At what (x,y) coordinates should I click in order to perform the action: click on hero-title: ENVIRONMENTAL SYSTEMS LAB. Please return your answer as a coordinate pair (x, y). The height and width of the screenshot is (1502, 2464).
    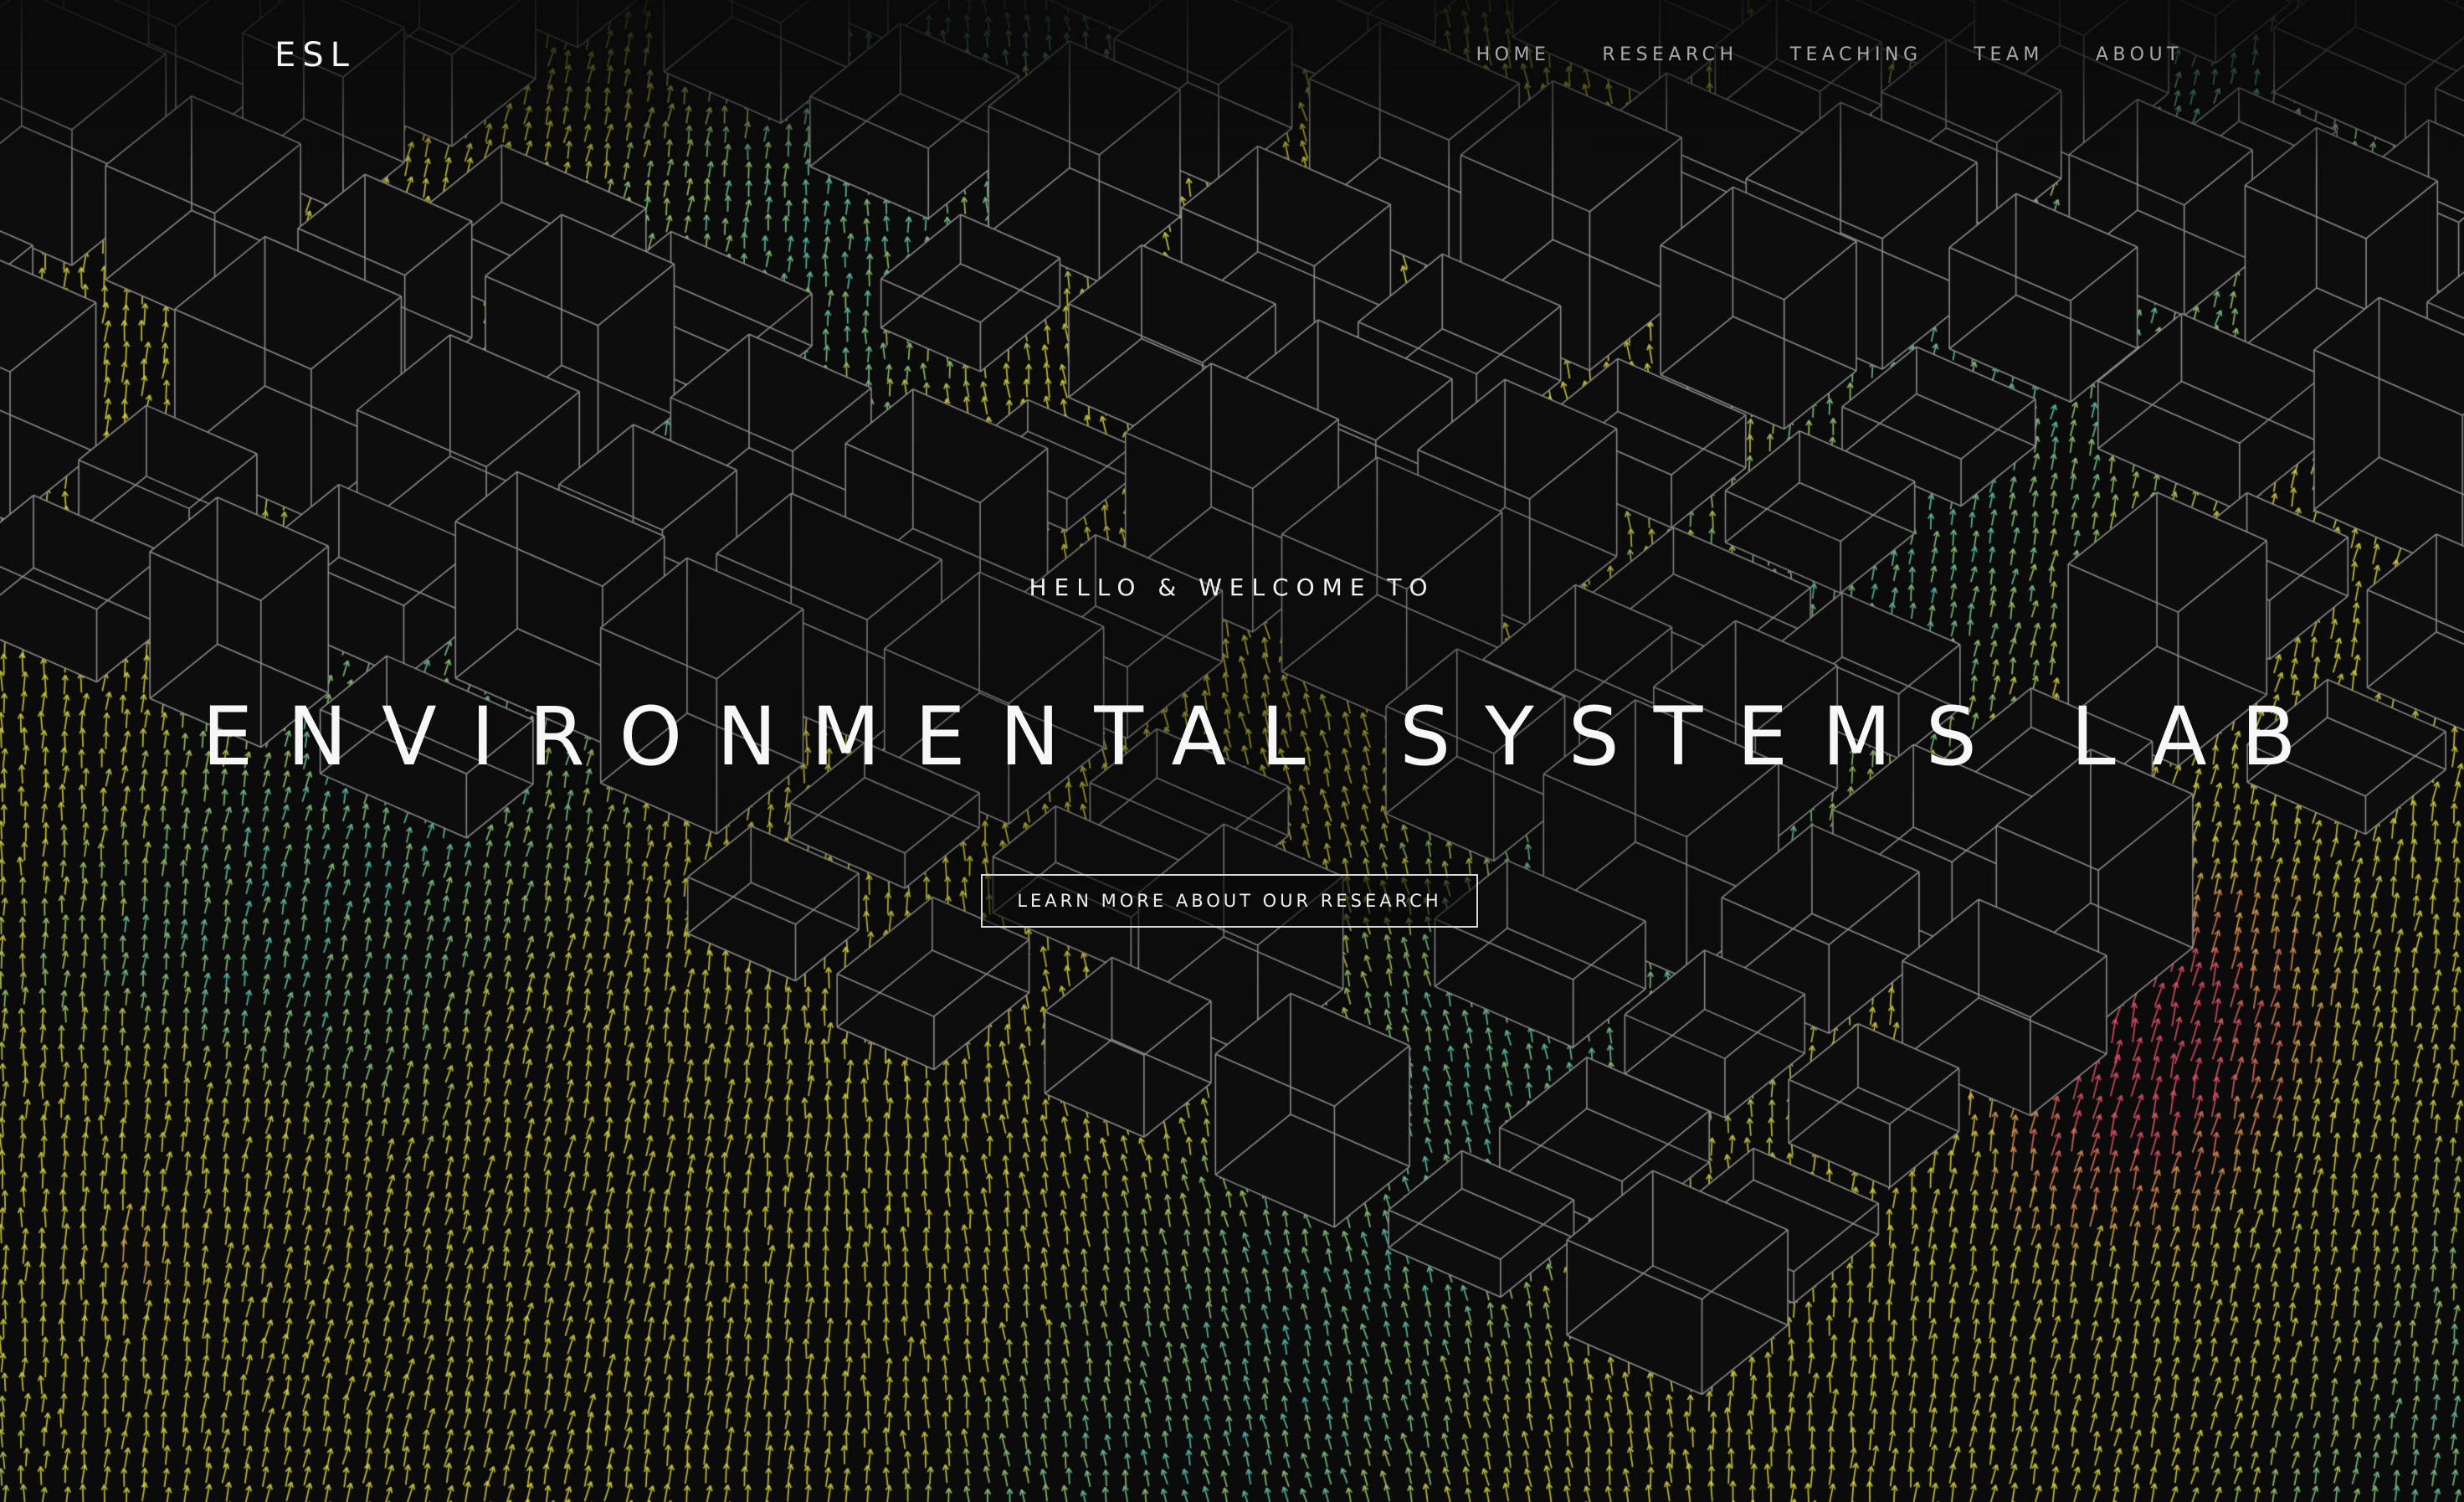
    Looking at the image, I should click on (1266, 737).